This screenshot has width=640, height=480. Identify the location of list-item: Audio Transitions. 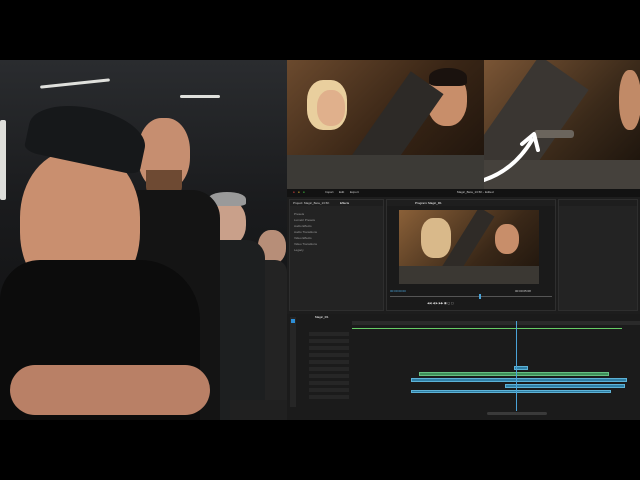
(305, 232).